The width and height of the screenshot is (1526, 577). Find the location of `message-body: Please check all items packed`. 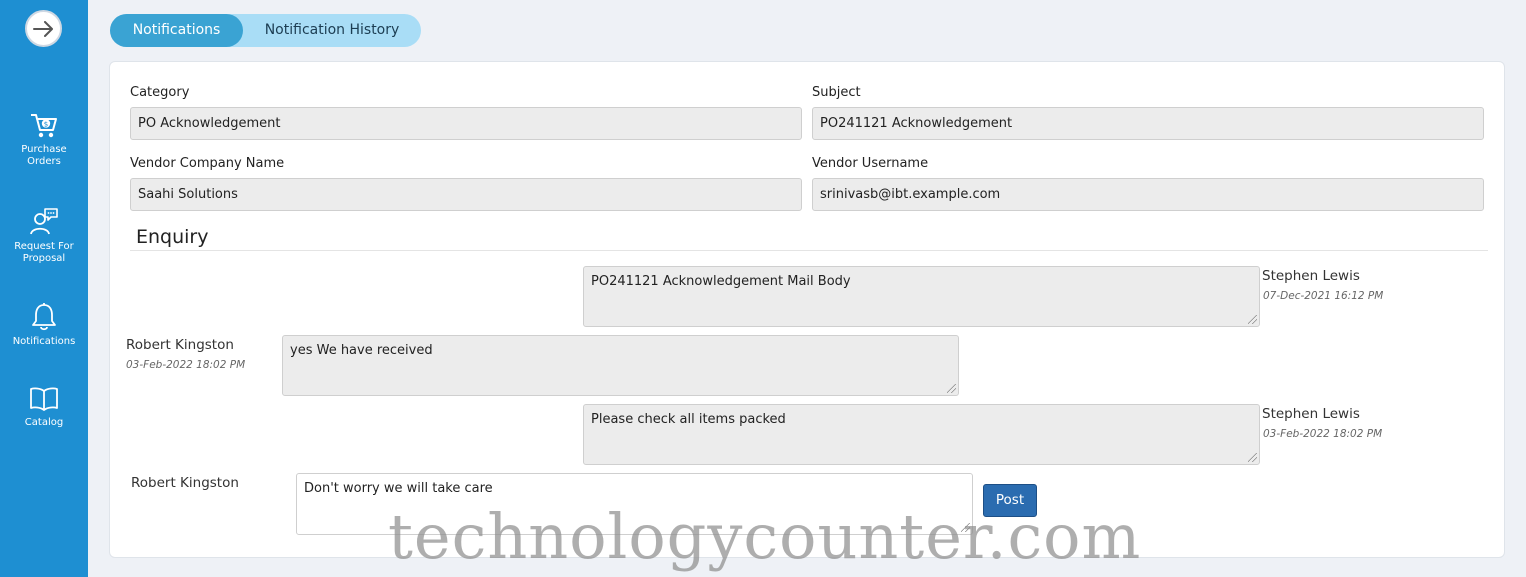

message-body: Please check all items packed is located at coordinates (688, 419).